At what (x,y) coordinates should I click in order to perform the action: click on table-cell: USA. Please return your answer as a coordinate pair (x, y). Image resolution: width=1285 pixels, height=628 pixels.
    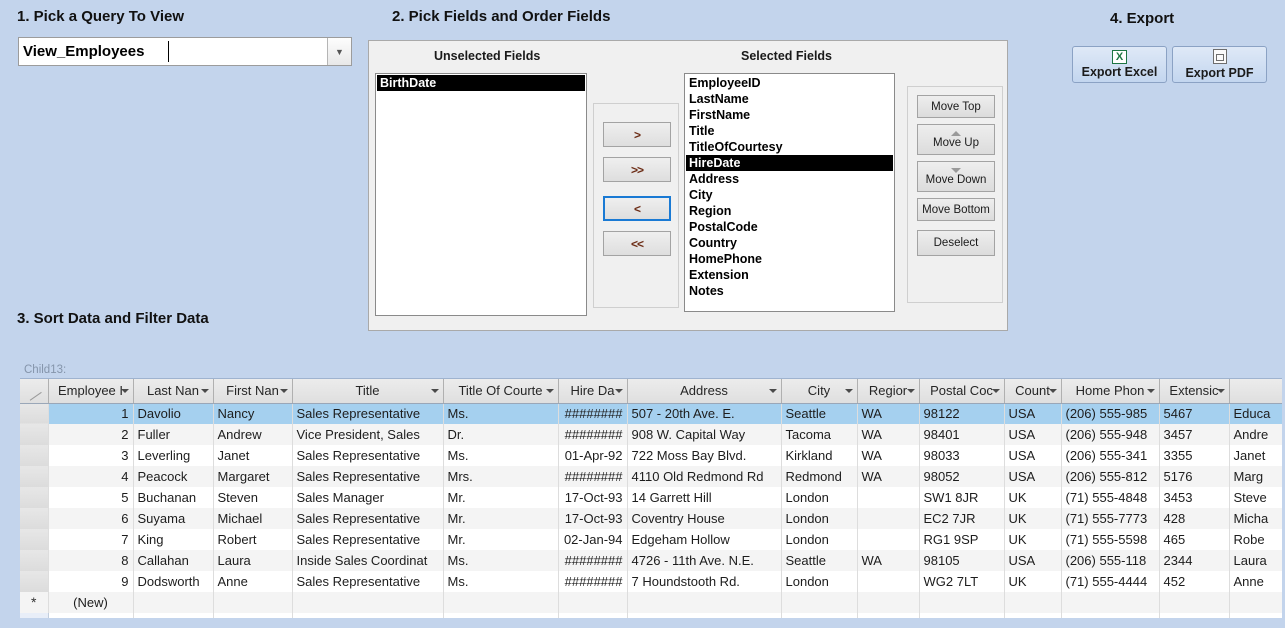
    Looking at the image, I should click on (1033, 560).